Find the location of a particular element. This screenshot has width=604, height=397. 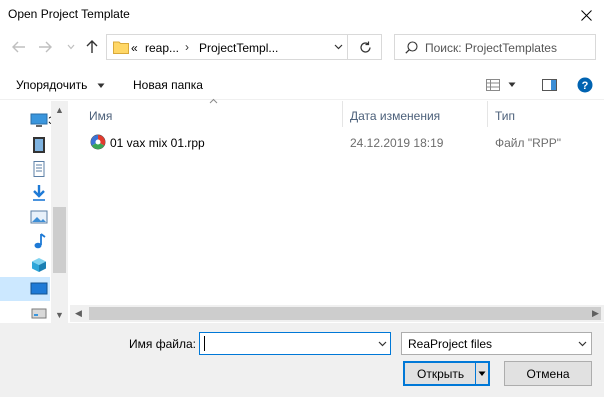

document-icon is located at coordinates (39, 169).